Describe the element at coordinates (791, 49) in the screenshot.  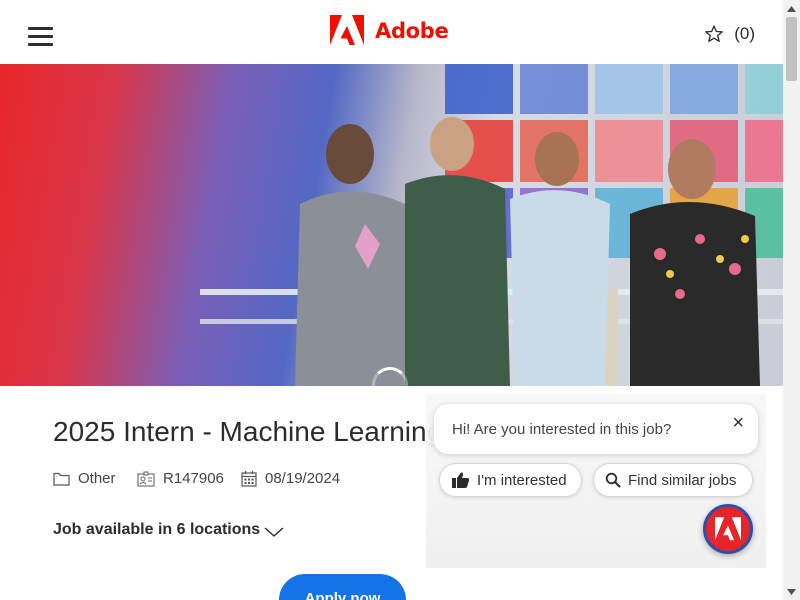
I see `scrollbar-thumb` at that location.